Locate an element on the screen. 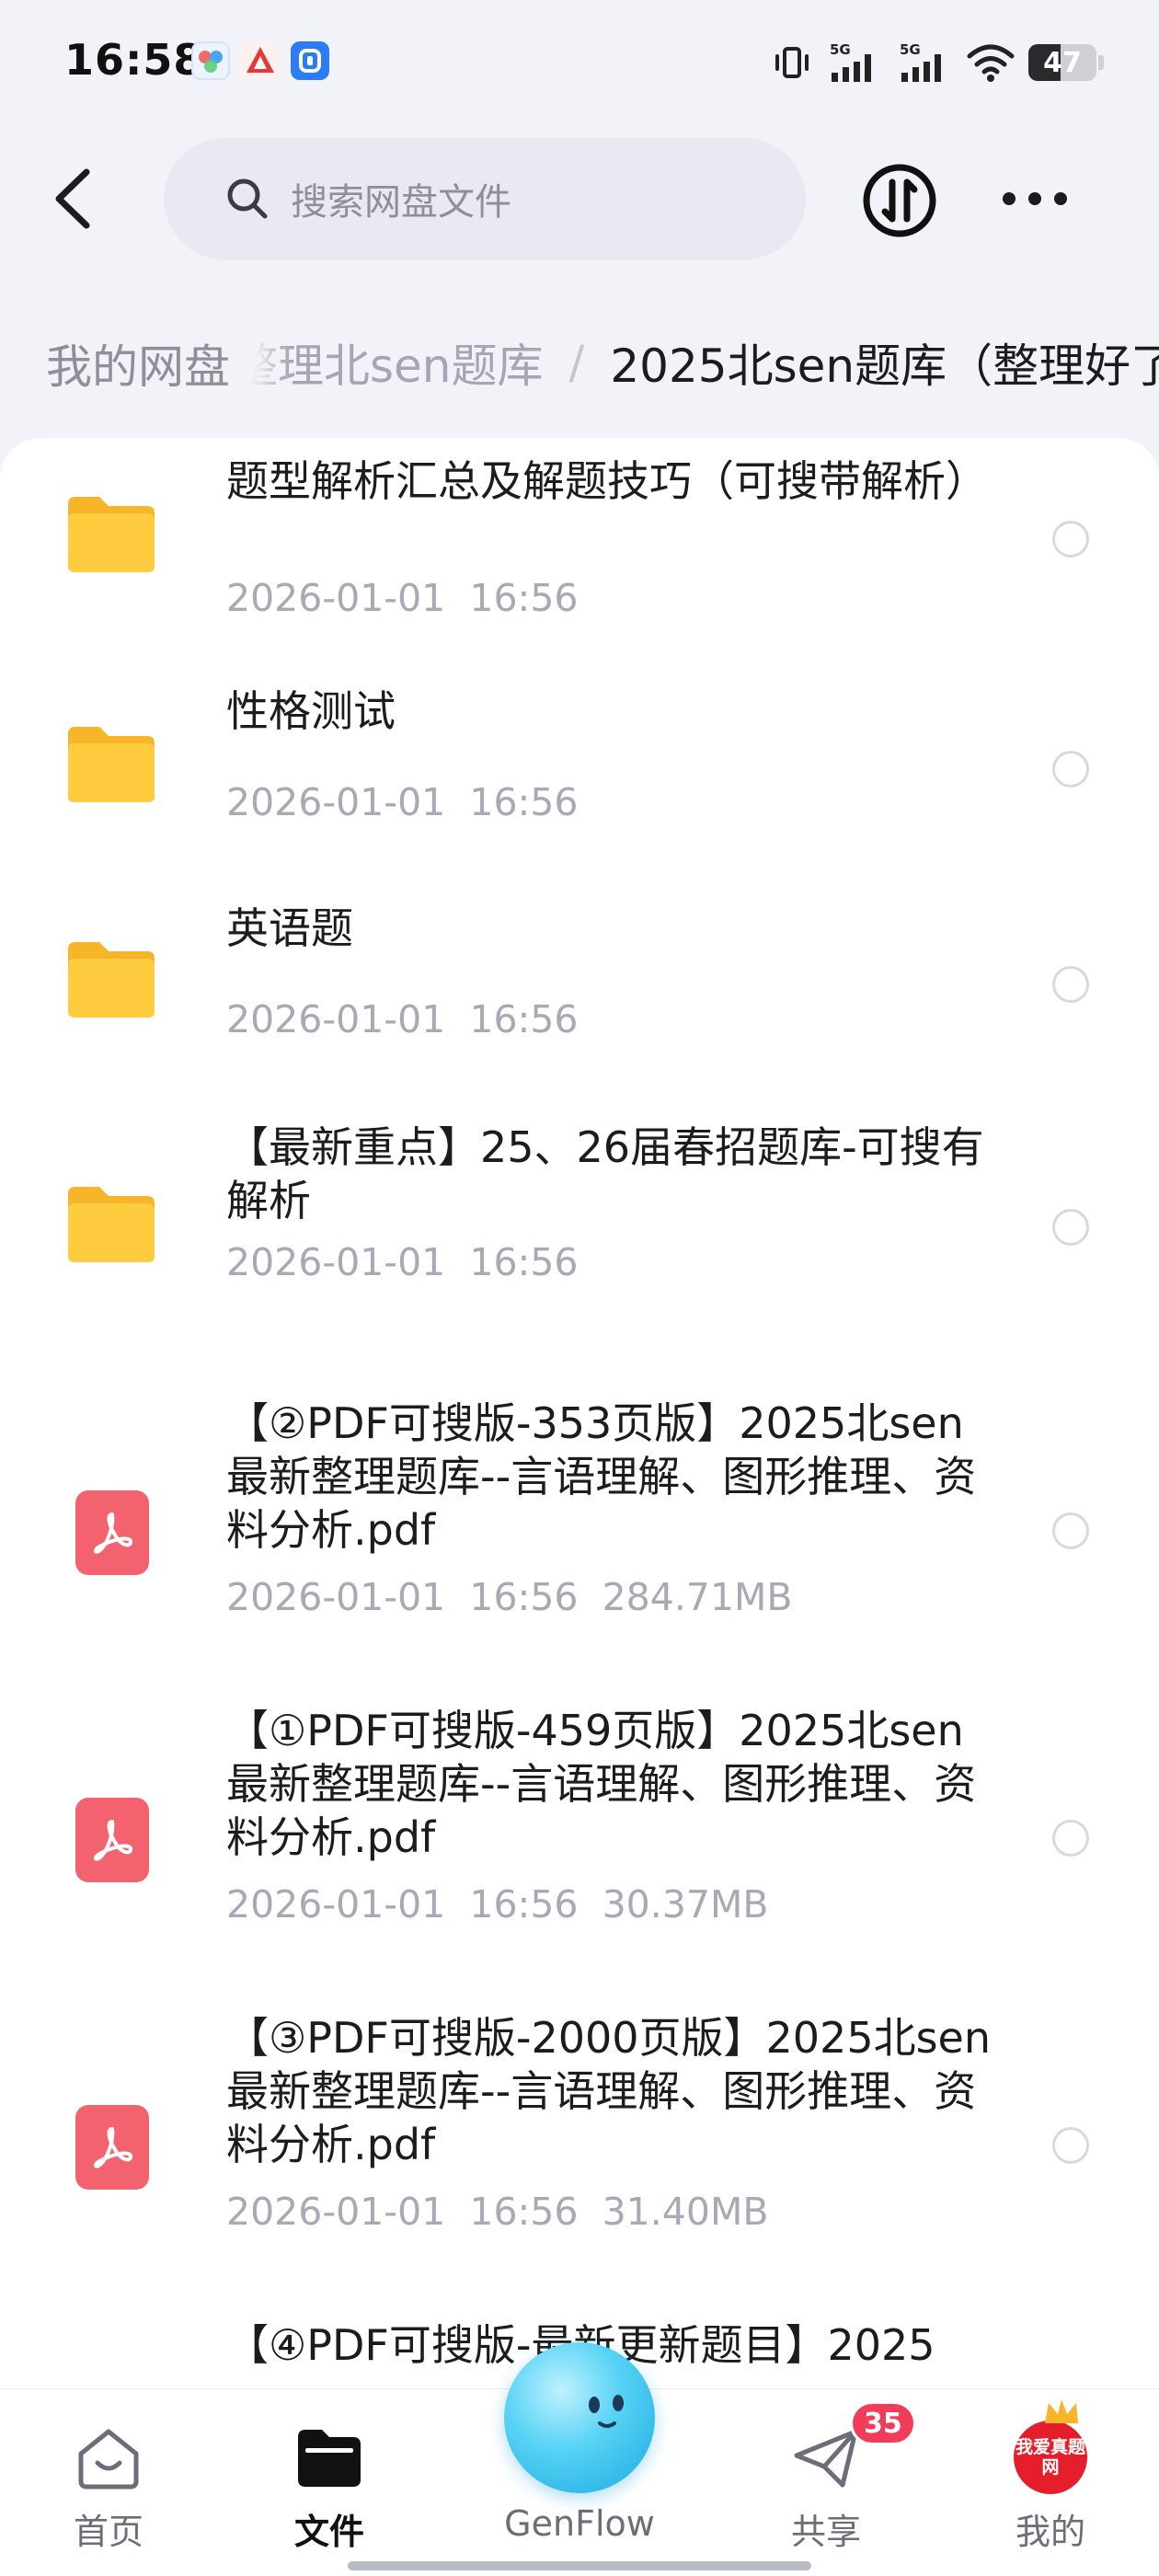 The height and width of the screenshot is (2576, 1159). file-row-folder: 【最新重点】25、26届春招题库-可搜有解析 2026-01-01 16:56 is located at coordinates (579, 1240).